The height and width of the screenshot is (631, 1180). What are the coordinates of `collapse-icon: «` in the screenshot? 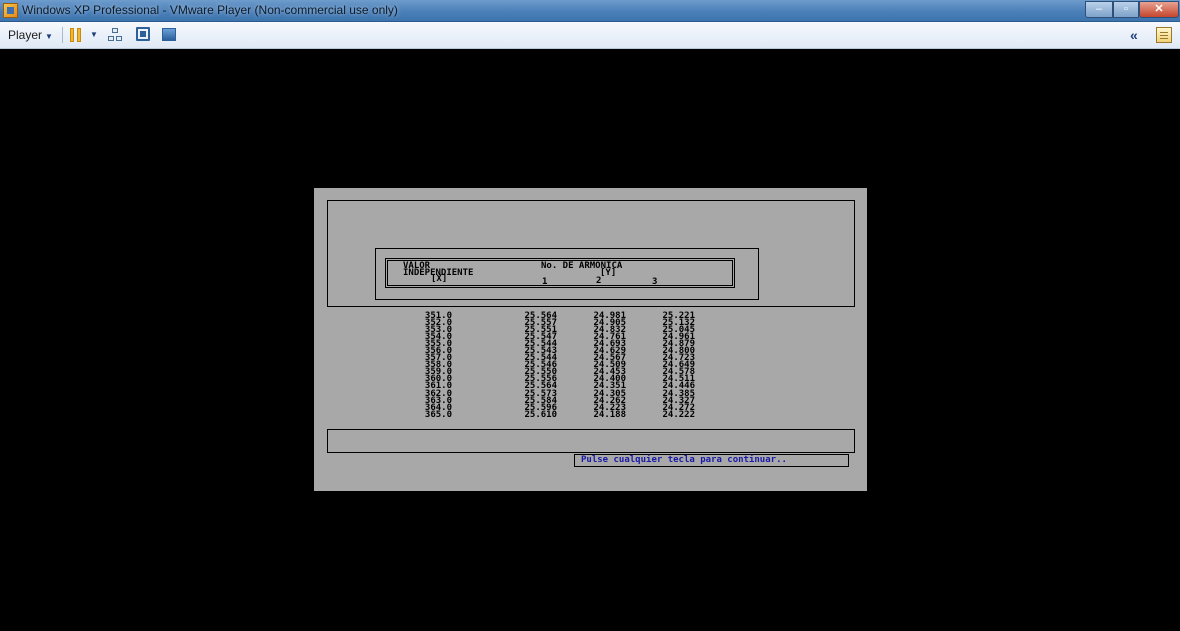 It's located at (1134, 35).